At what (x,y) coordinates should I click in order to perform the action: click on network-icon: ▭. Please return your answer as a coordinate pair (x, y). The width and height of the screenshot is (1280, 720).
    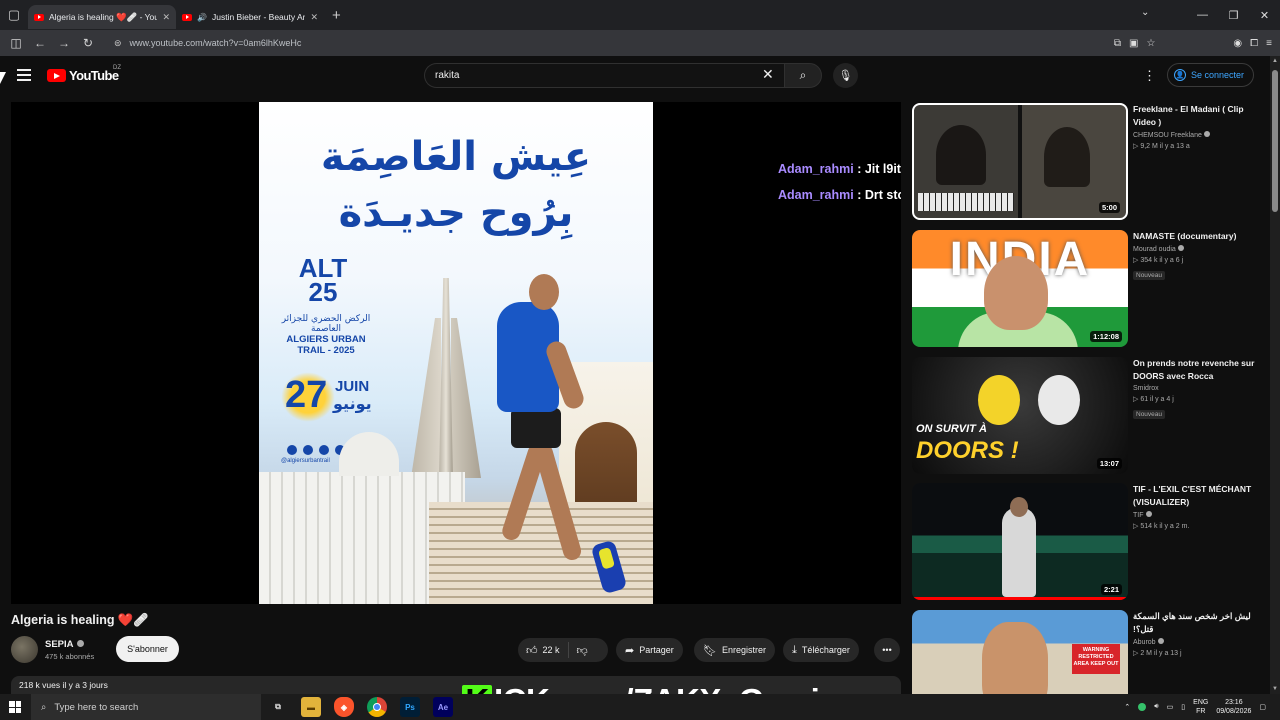
    Looking at the image, I should click on (1170, 707).